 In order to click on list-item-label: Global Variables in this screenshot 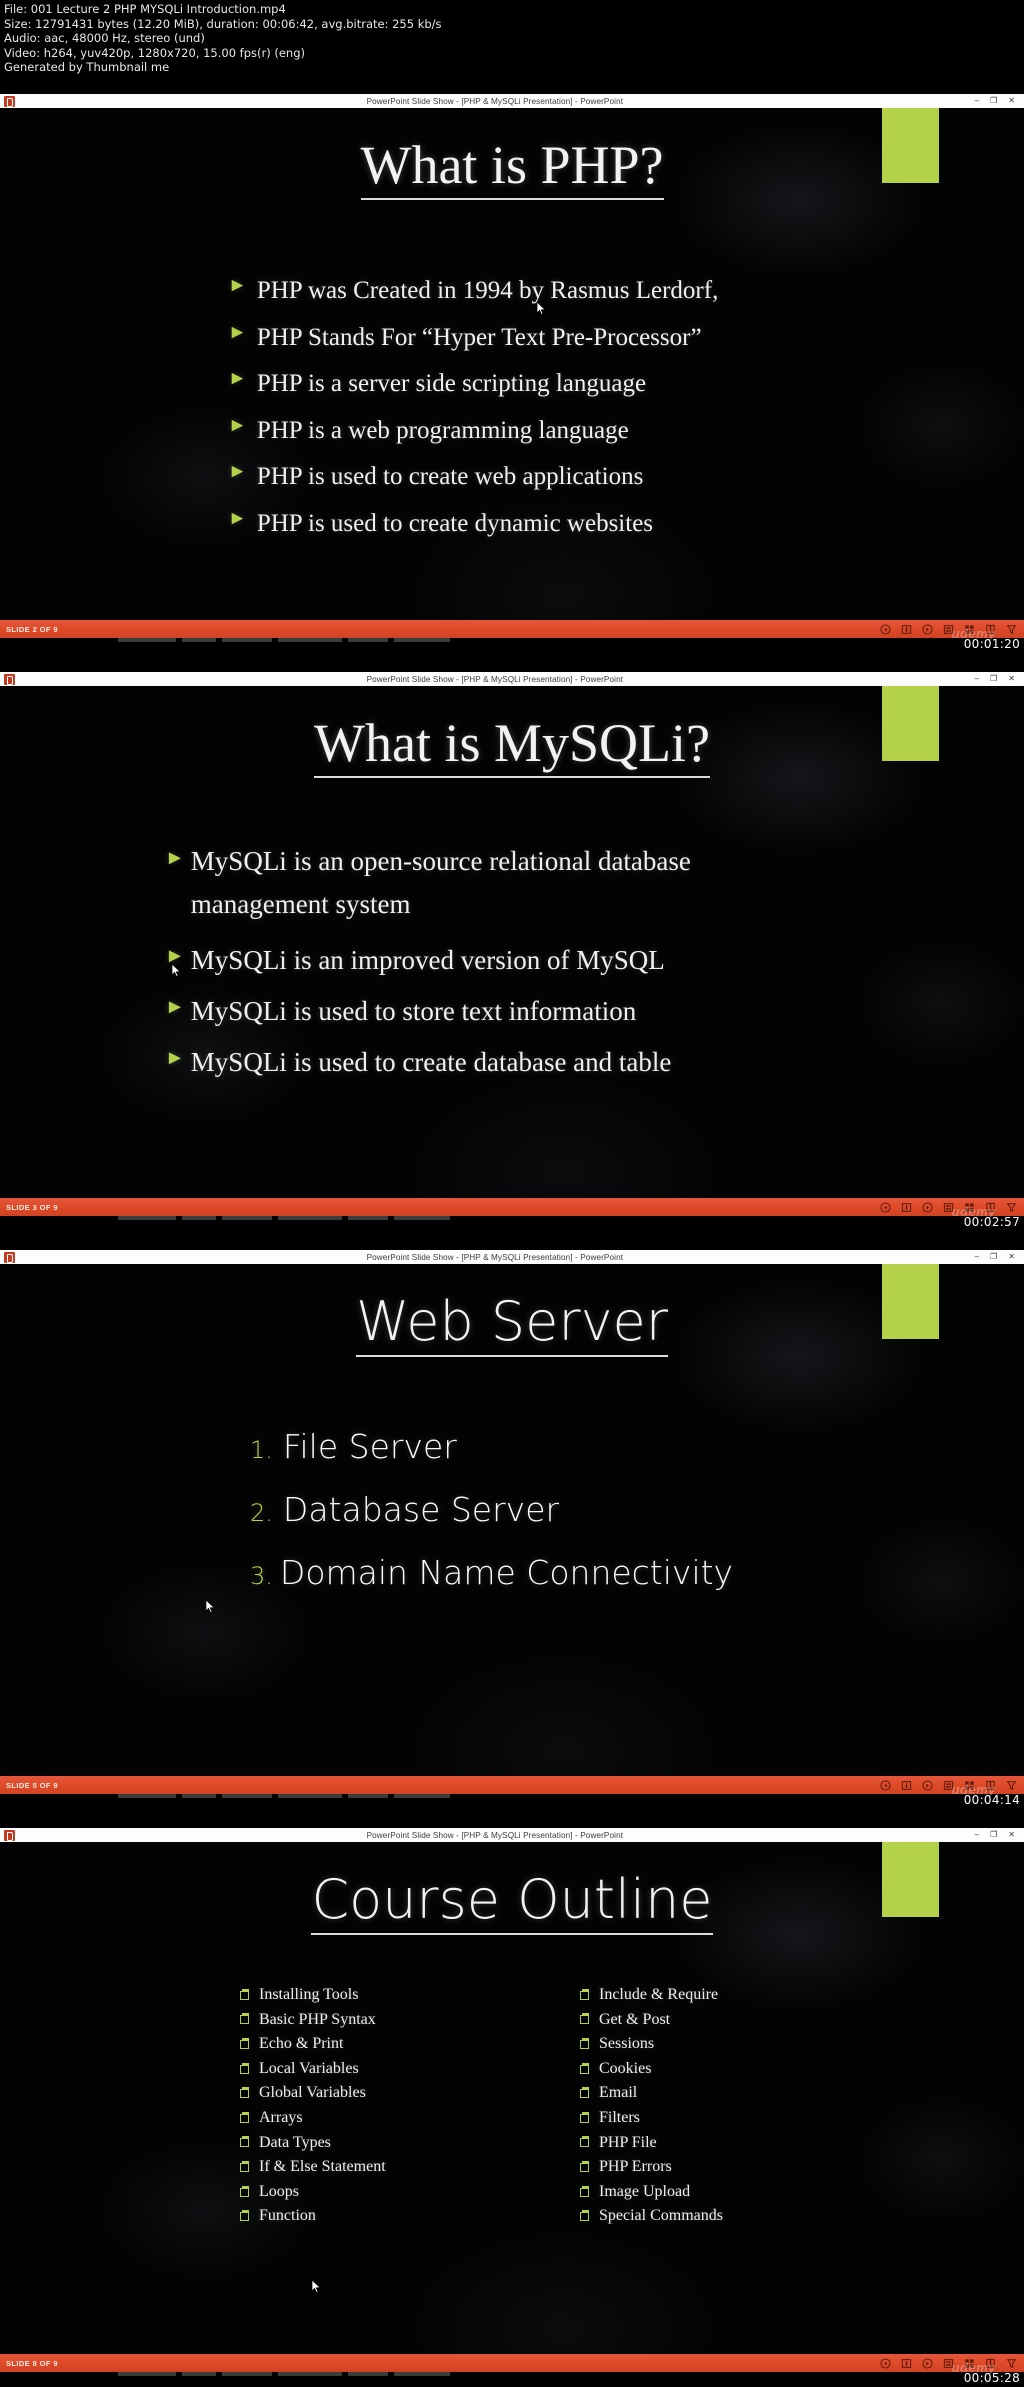, I will do `click(312, 2093)`.